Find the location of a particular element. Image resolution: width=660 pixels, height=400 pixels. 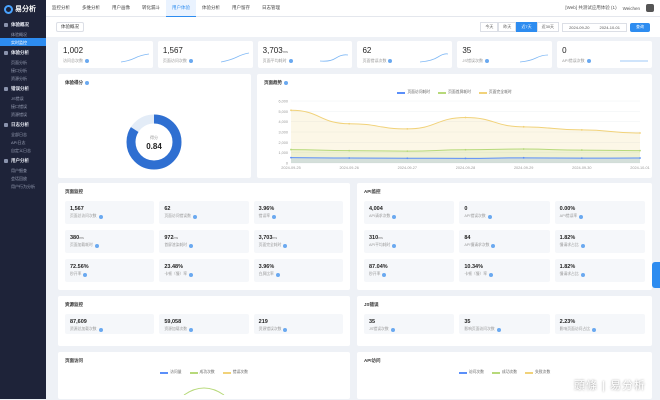

sidebar-group: 用户分析 is located at coordinates (23, 160).